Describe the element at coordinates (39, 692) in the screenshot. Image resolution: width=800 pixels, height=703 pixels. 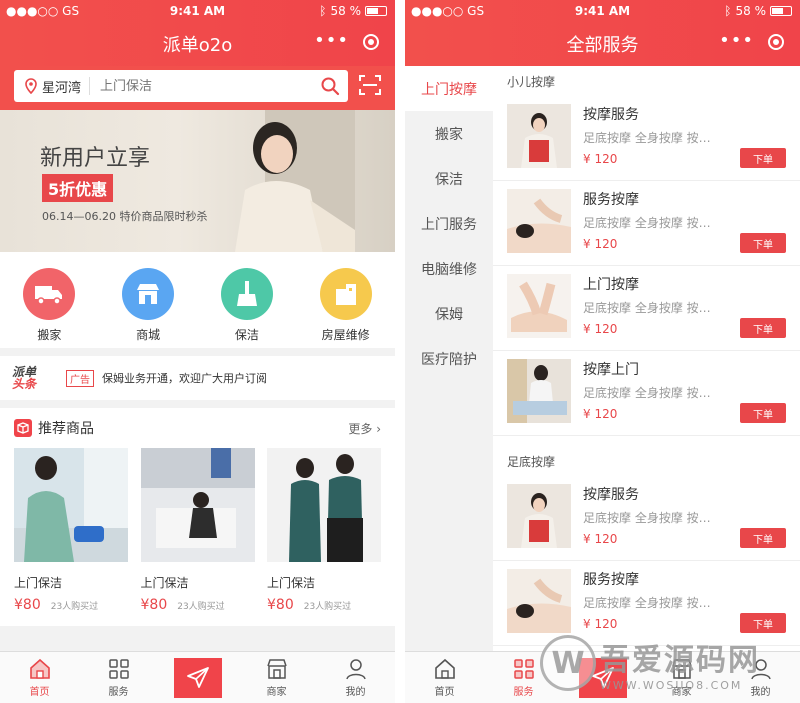
I see `tab-label: 首页` at that location.